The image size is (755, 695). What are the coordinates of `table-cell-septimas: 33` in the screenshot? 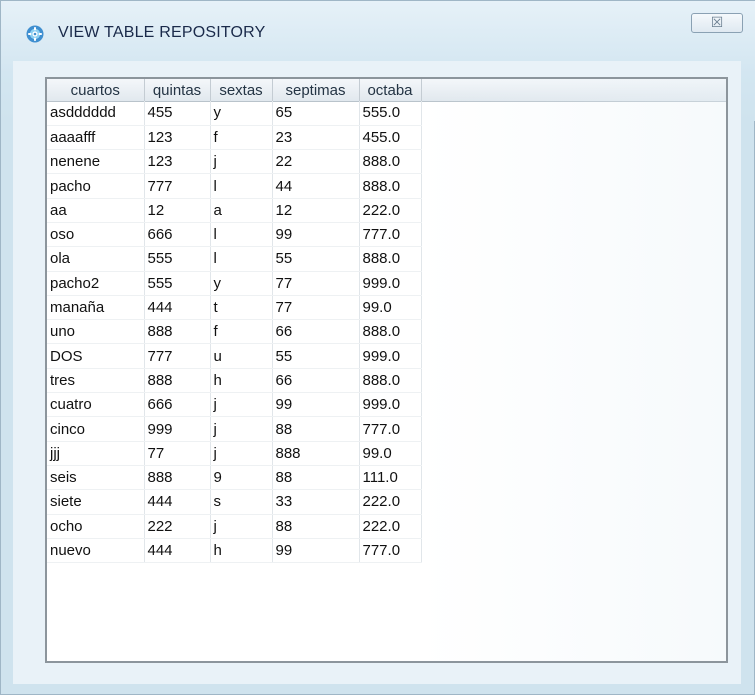 It's located at (316, 502).